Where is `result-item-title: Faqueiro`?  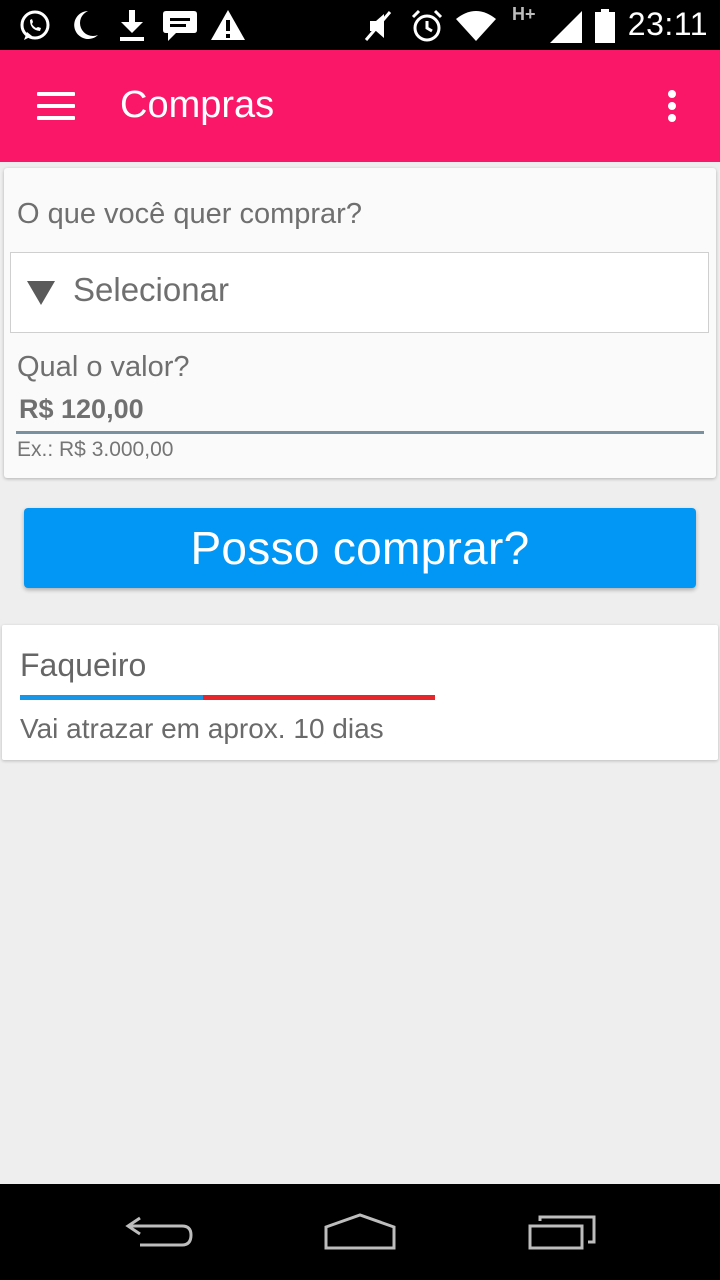
result-item-title: Faqueiro is located at coordinates (83, 665).